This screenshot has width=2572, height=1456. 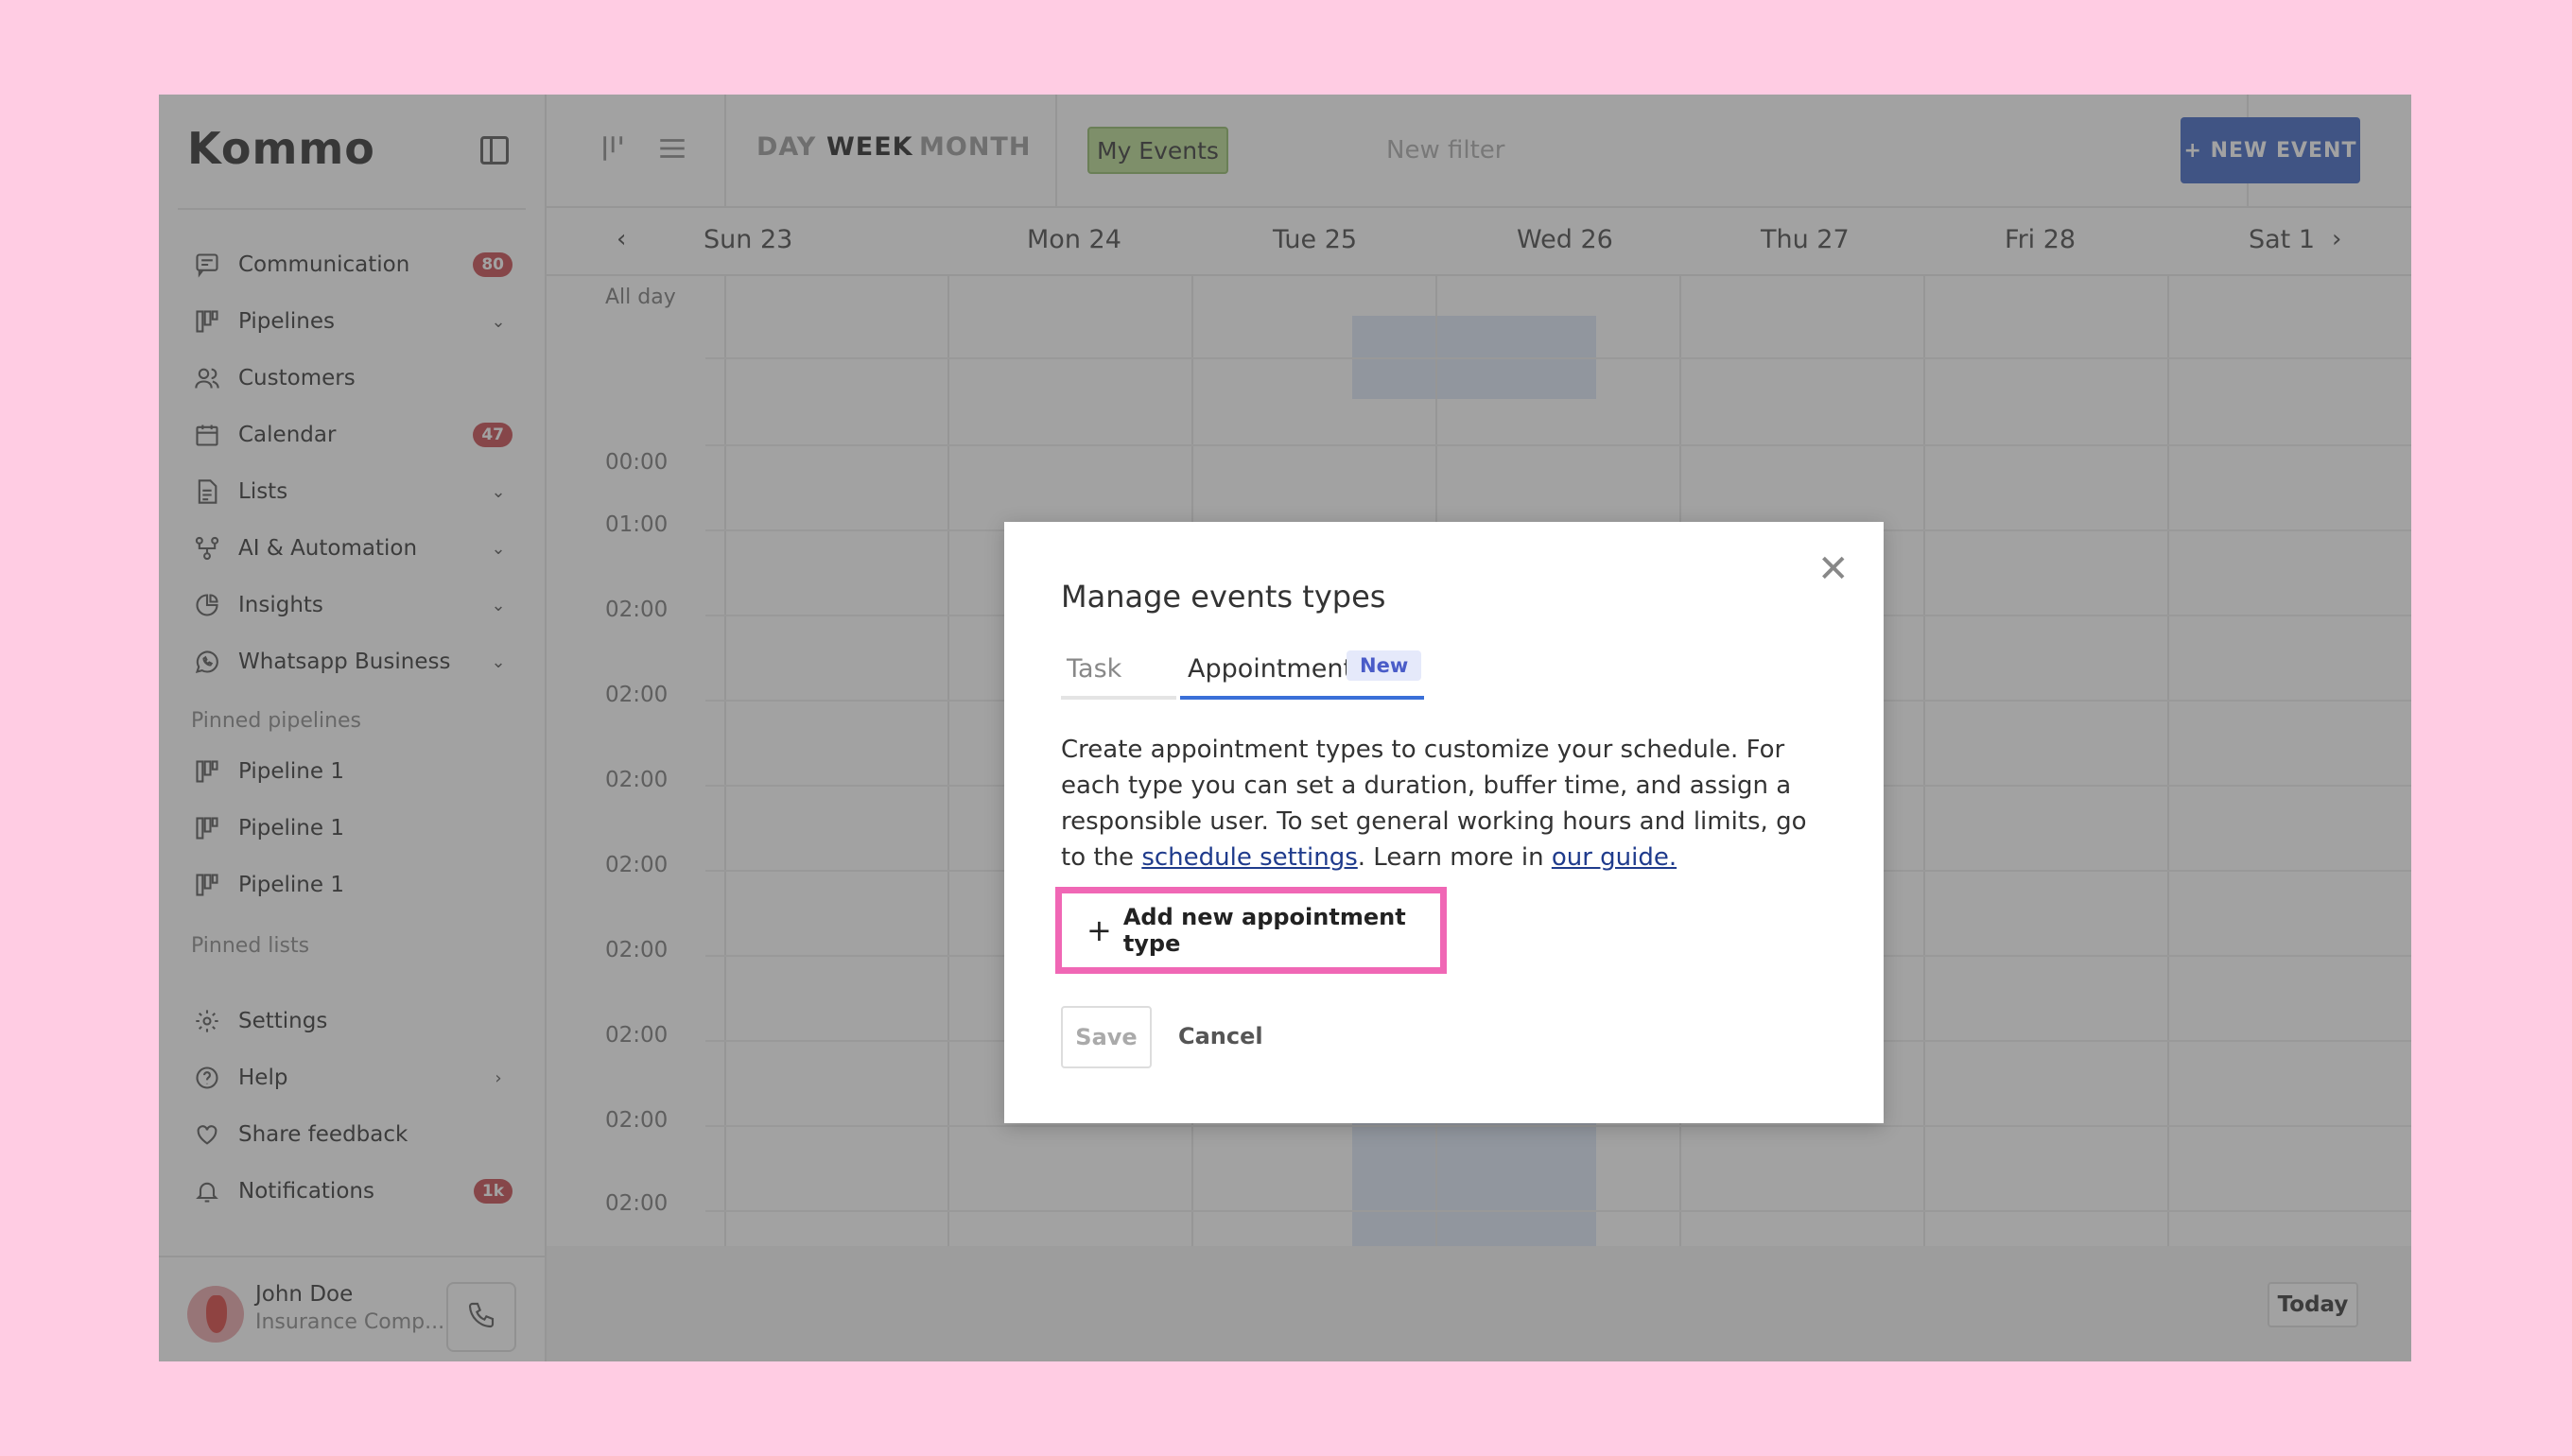 What do you see at coordinates (1384, 665) in the screenshot?
I see `new-tag-badge: New` at bounding box center [1384, 665].